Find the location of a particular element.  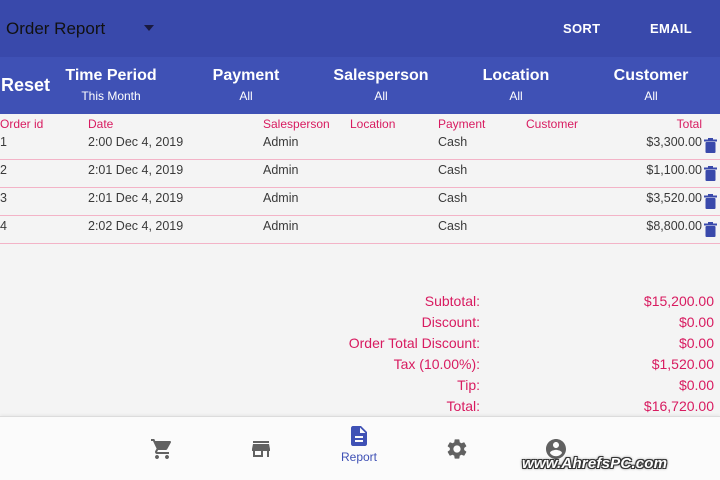

app-bar: Order Report SORT EMAIL is located at coordinates (360, 28).